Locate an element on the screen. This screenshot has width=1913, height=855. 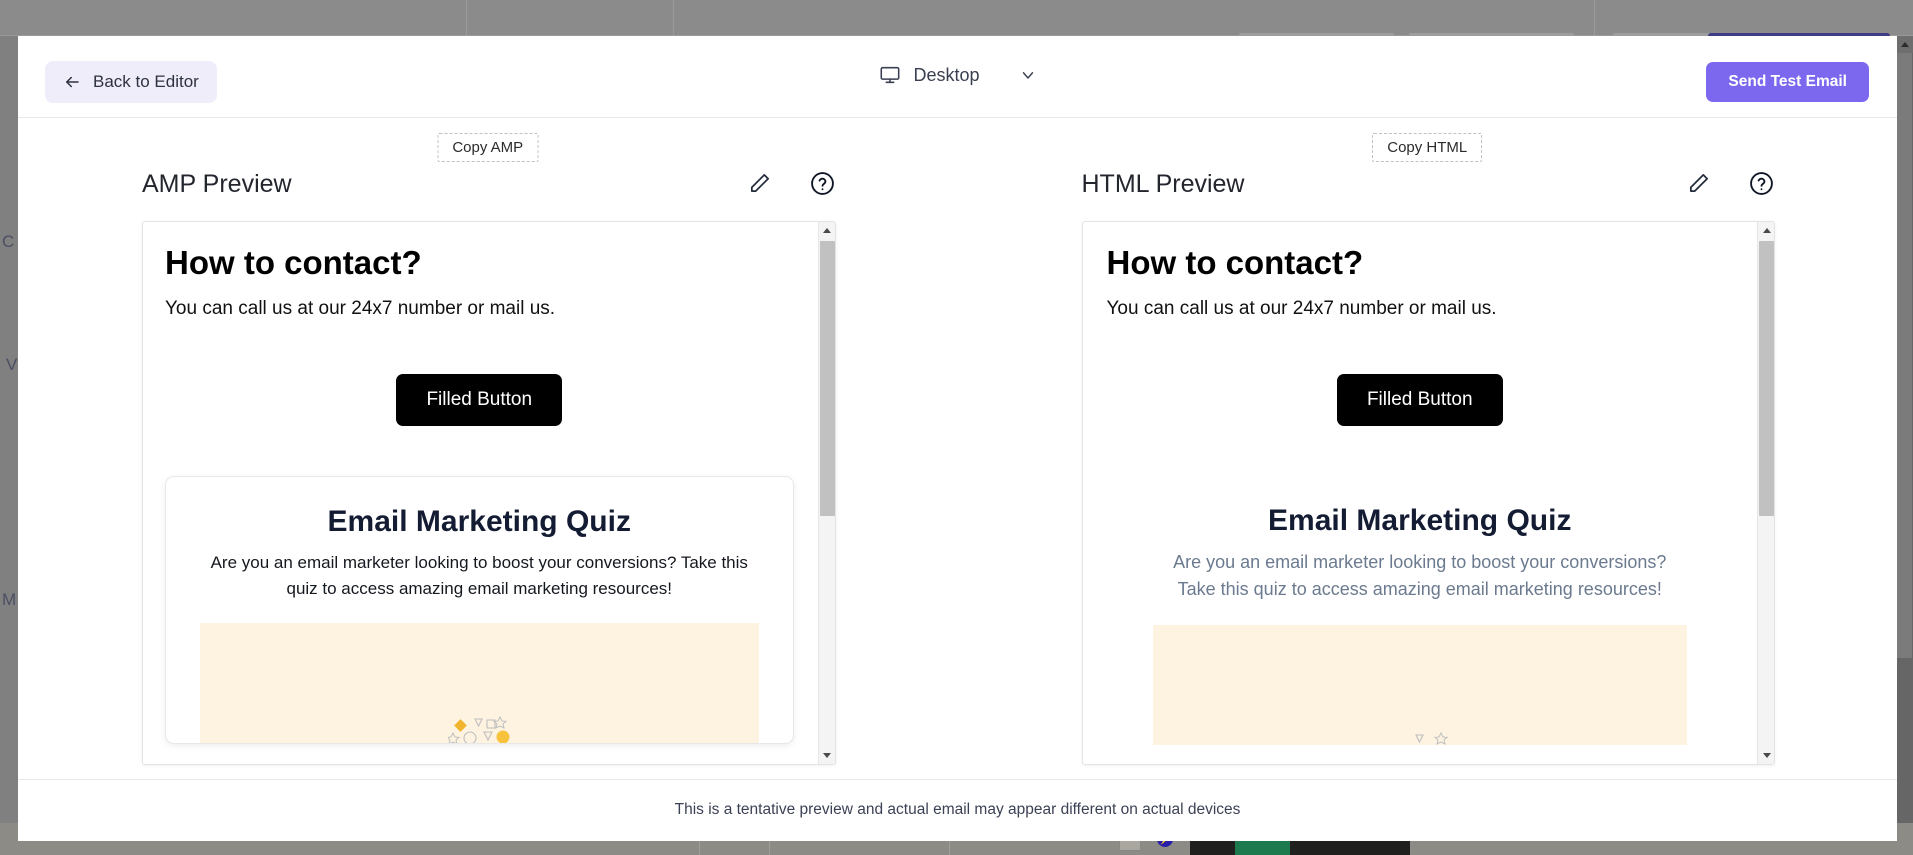
background-letter: V is located at coordinates (12, 364).